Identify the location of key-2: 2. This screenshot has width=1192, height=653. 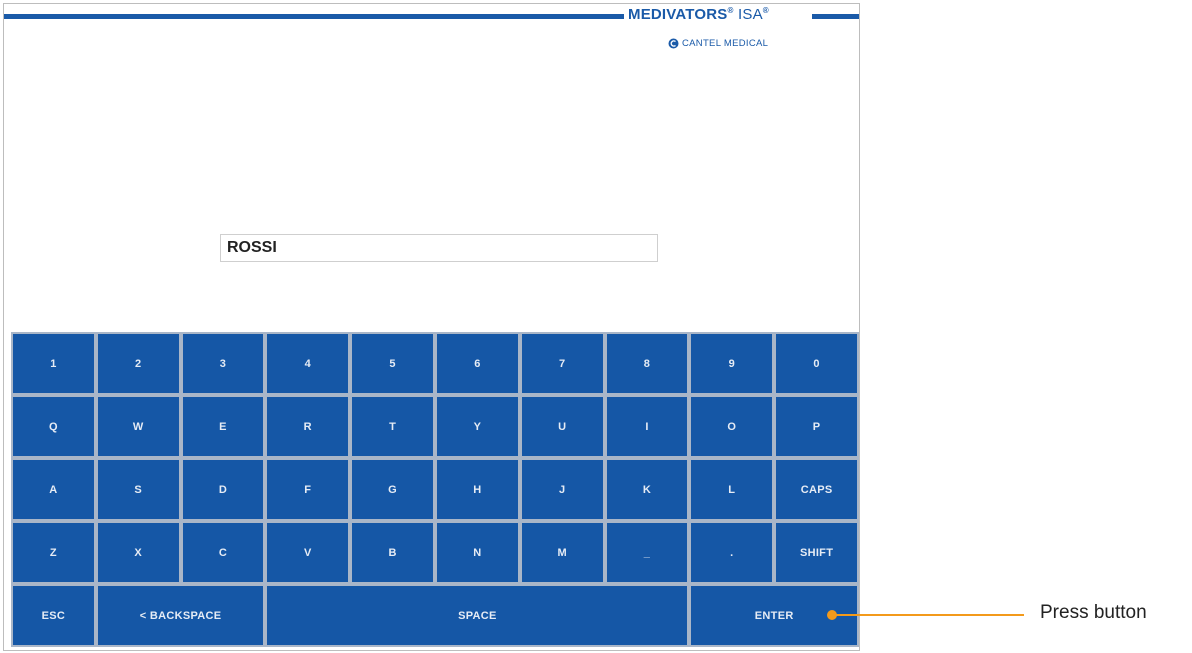
(138, 363).